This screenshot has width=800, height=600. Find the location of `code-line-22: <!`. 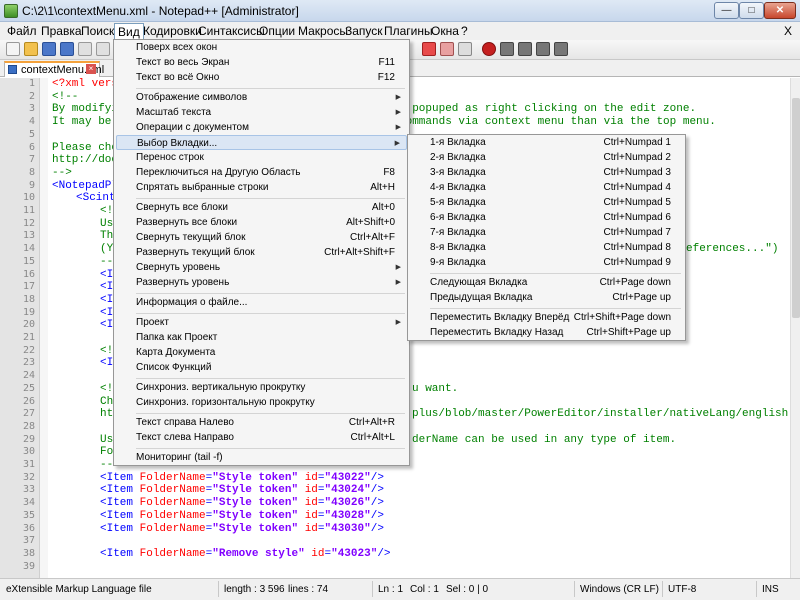

code-line-22: <! is located at coordinates (107, 350).